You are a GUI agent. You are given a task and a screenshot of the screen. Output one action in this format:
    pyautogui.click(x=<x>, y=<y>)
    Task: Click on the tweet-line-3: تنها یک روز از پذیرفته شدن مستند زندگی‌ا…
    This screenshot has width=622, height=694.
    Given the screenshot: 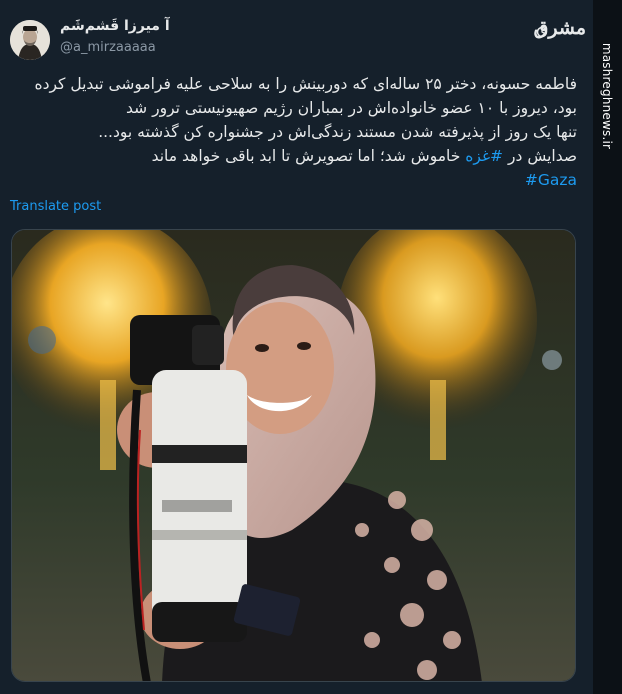 What is the action you would take?
    pyautogui.click(x=337, y=132)
    